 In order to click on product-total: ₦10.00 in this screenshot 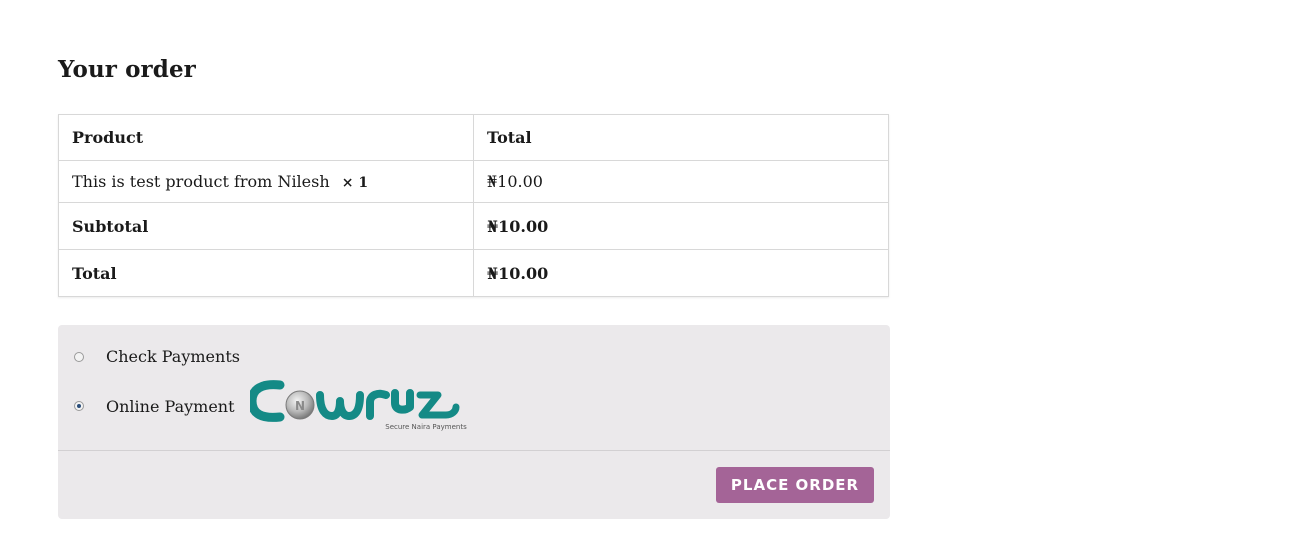, I will do `click(681, 181)`.